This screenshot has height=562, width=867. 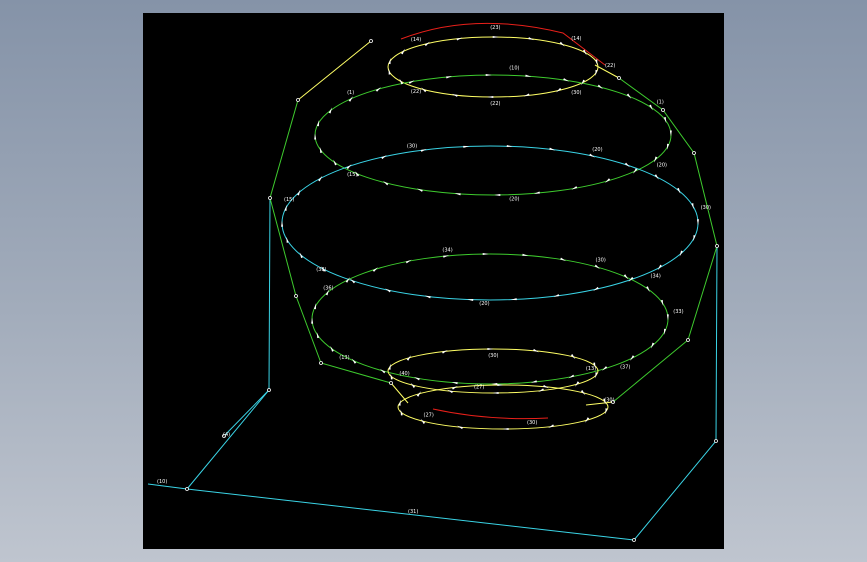 I want to click on ring-lower, so click(x=490, y=319).